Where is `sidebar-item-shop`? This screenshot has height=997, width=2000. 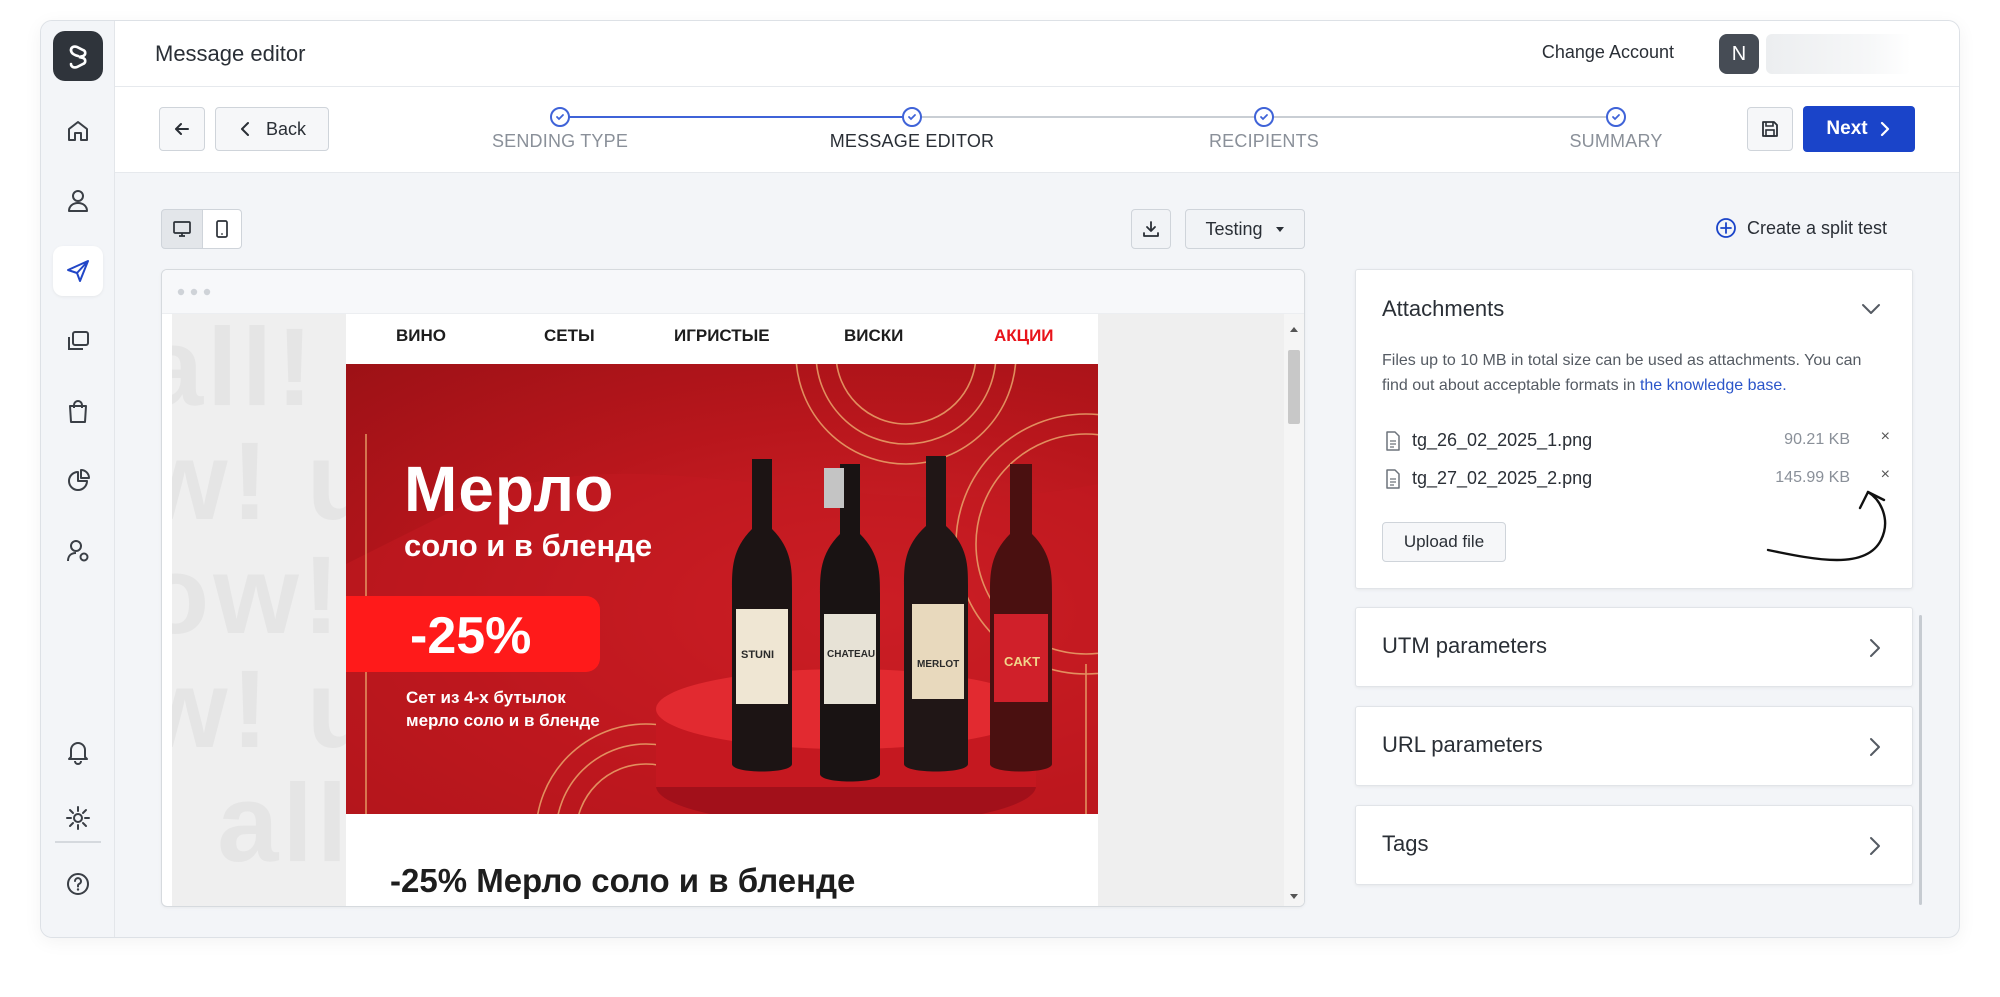
sidebar-item-shop is located at coordinates (78, 411).